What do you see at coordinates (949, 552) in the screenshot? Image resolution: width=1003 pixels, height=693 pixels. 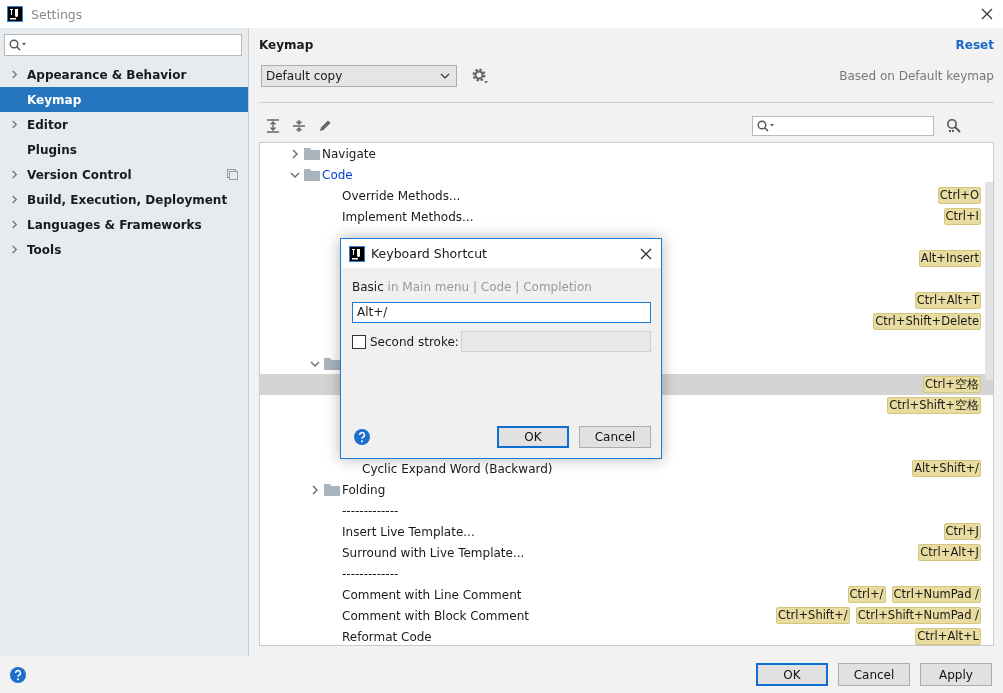 I see `shortcut-badge: Ctrl+Alt+J` at bounding box center [949, 552].